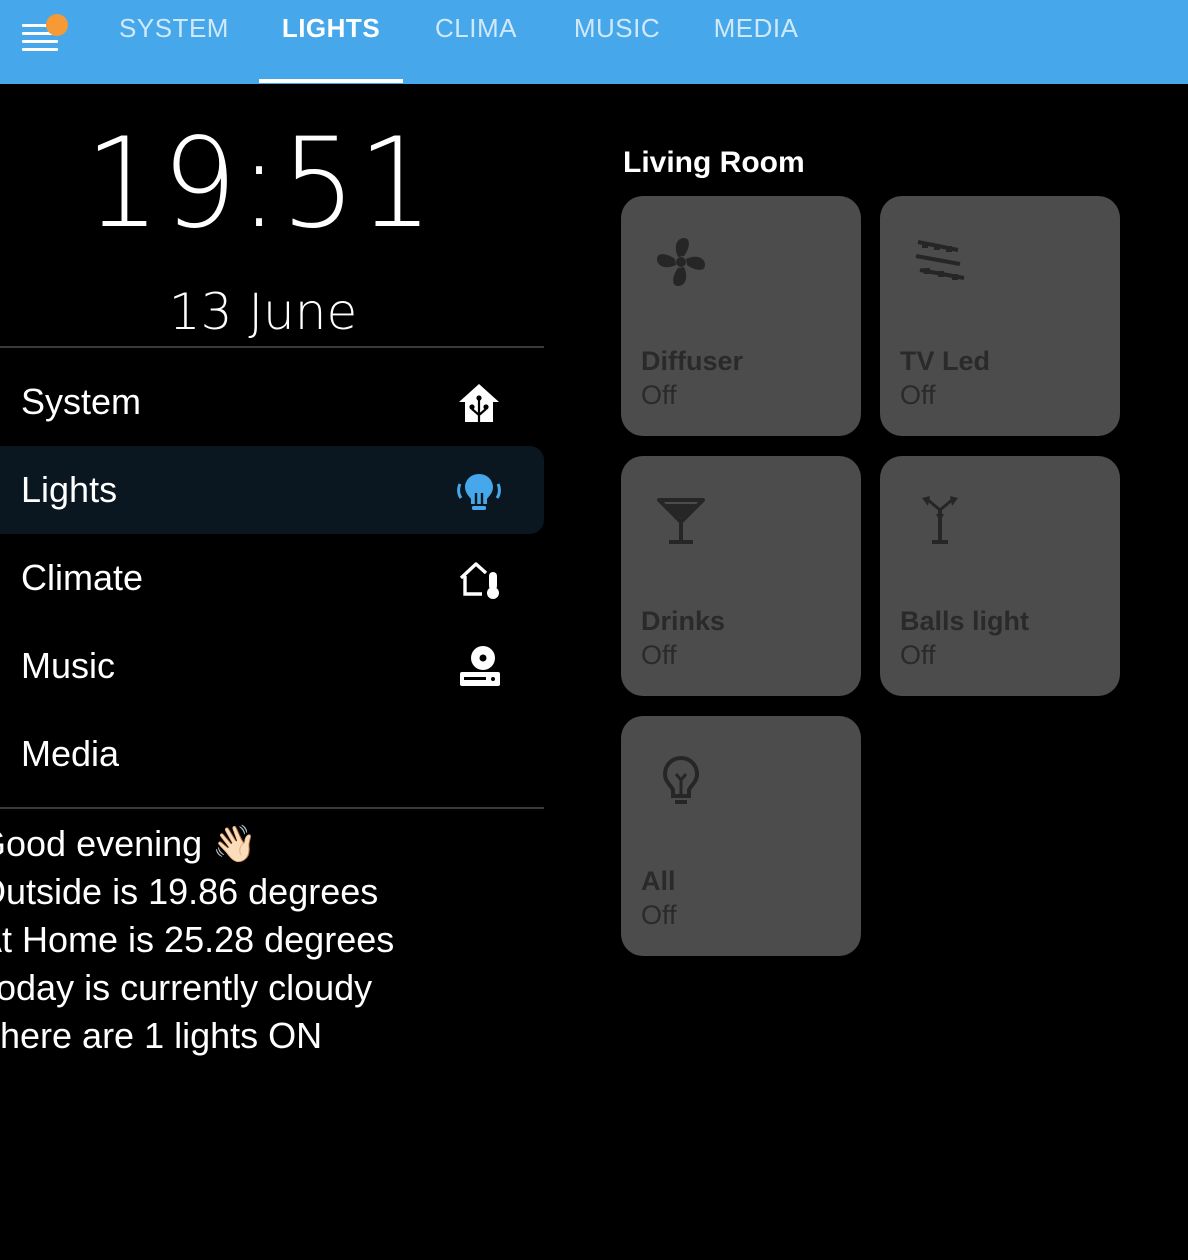 This screenshot has height=1260, width=1188. What do you see at coordinates (741, 836) in the screenshot?
I see `tile-all: All Off` at bounding box center [741, 836].